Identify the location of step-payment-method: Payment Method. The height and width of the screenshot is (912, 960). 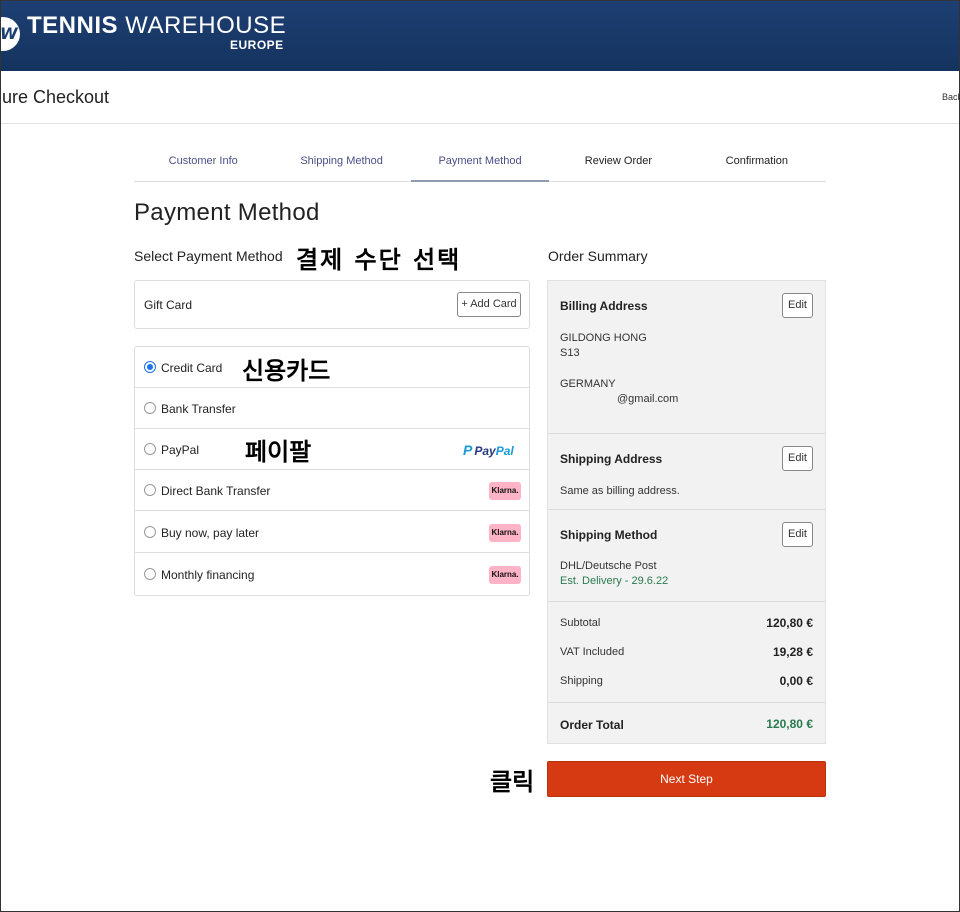
(480, 164).